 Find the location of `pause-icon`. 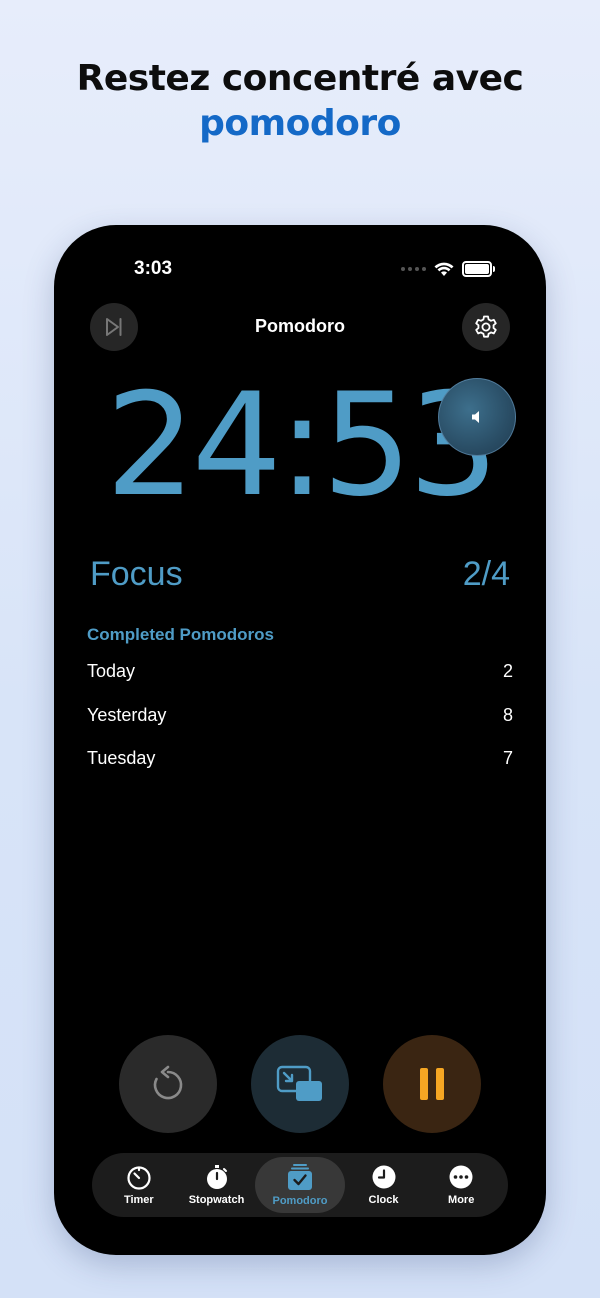

pause-icon is located at coordinates (432, 1084).